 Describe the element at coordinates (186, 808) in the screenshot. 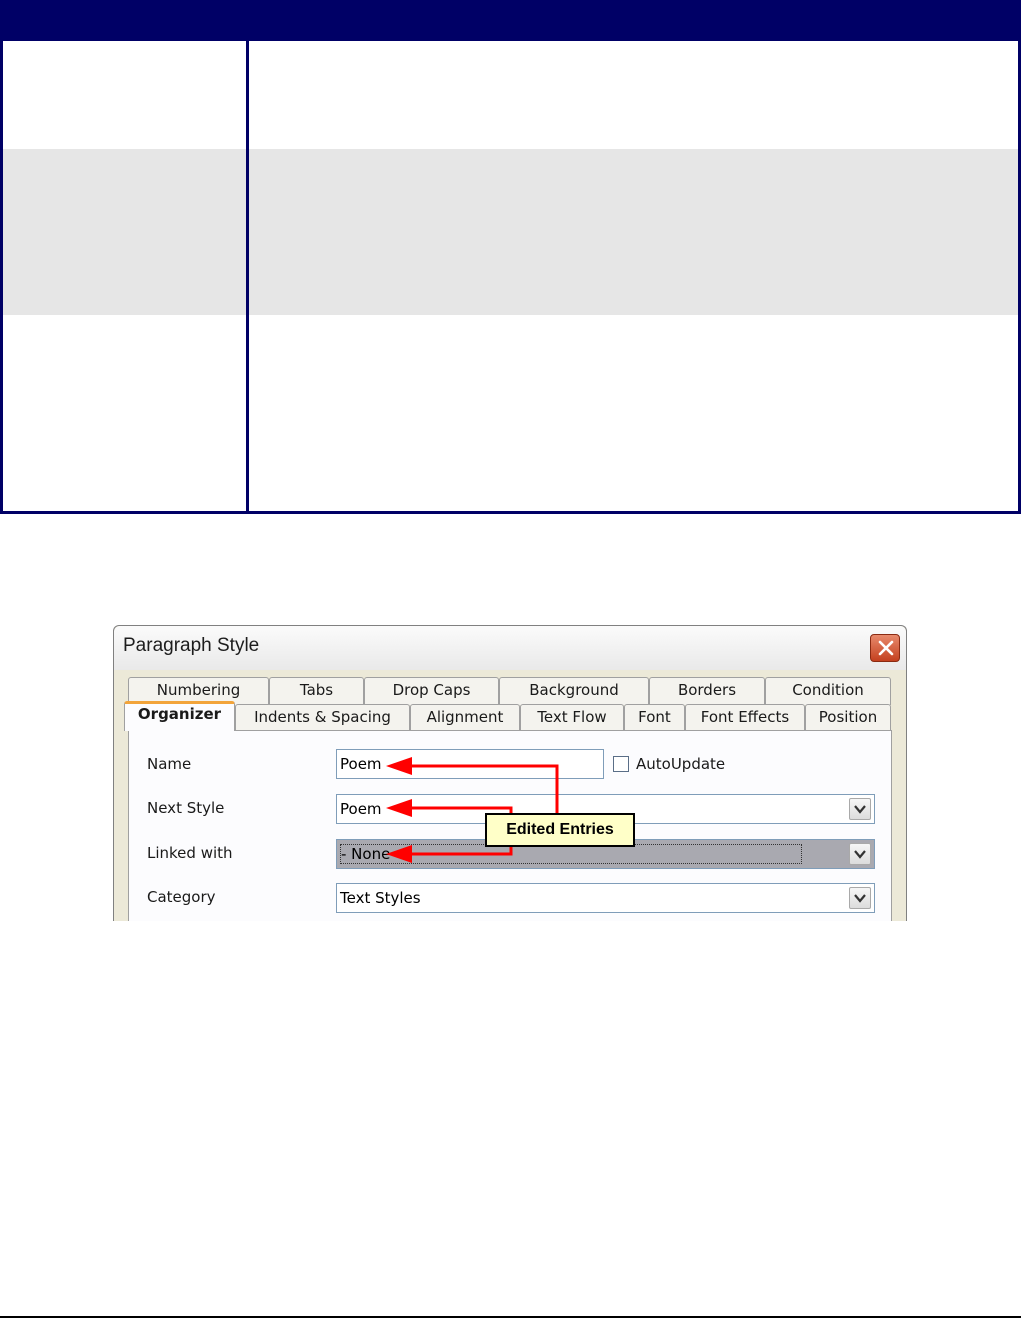

I see `next-style-label: Next Style` at that location.